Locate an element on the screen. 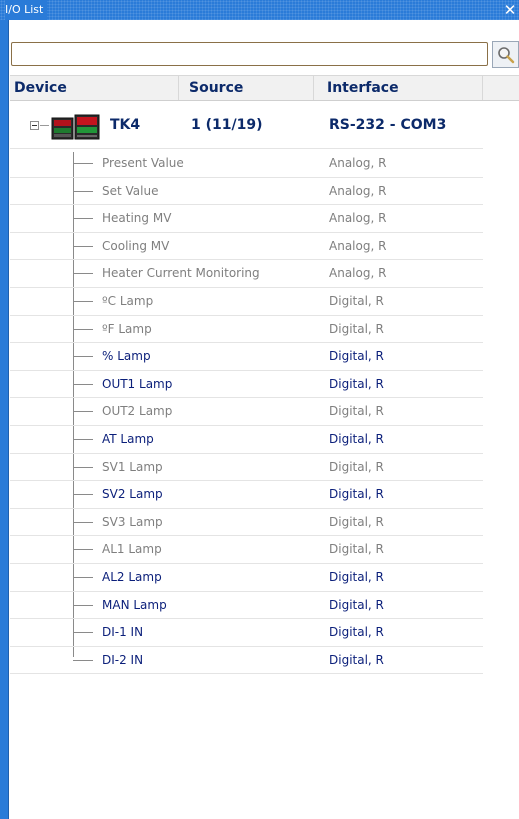  io-item-row: ºF Lamp Digital, R is located at coordinates (246, 329).